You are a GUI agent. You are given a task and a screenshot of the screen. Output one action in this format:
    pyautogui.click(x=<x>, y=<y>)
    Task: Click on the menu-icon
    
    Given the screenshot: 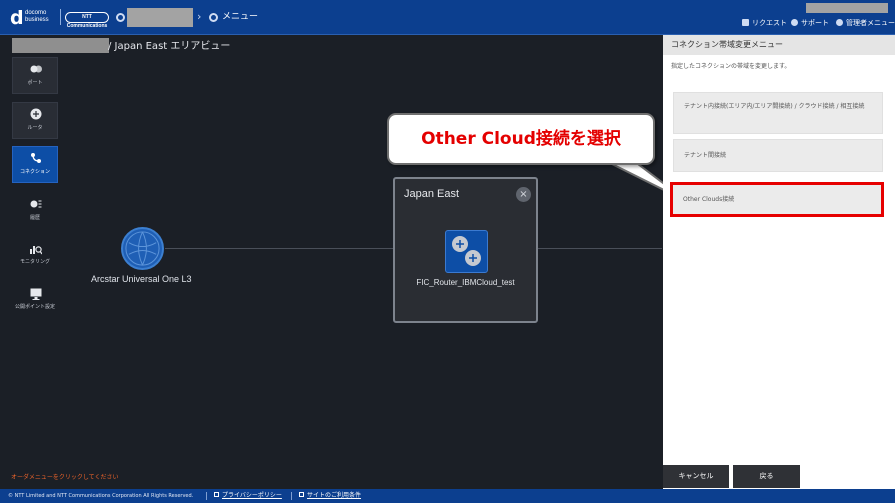 What is the action you would take?
    pyautogui.click(x=213, y=17)
    